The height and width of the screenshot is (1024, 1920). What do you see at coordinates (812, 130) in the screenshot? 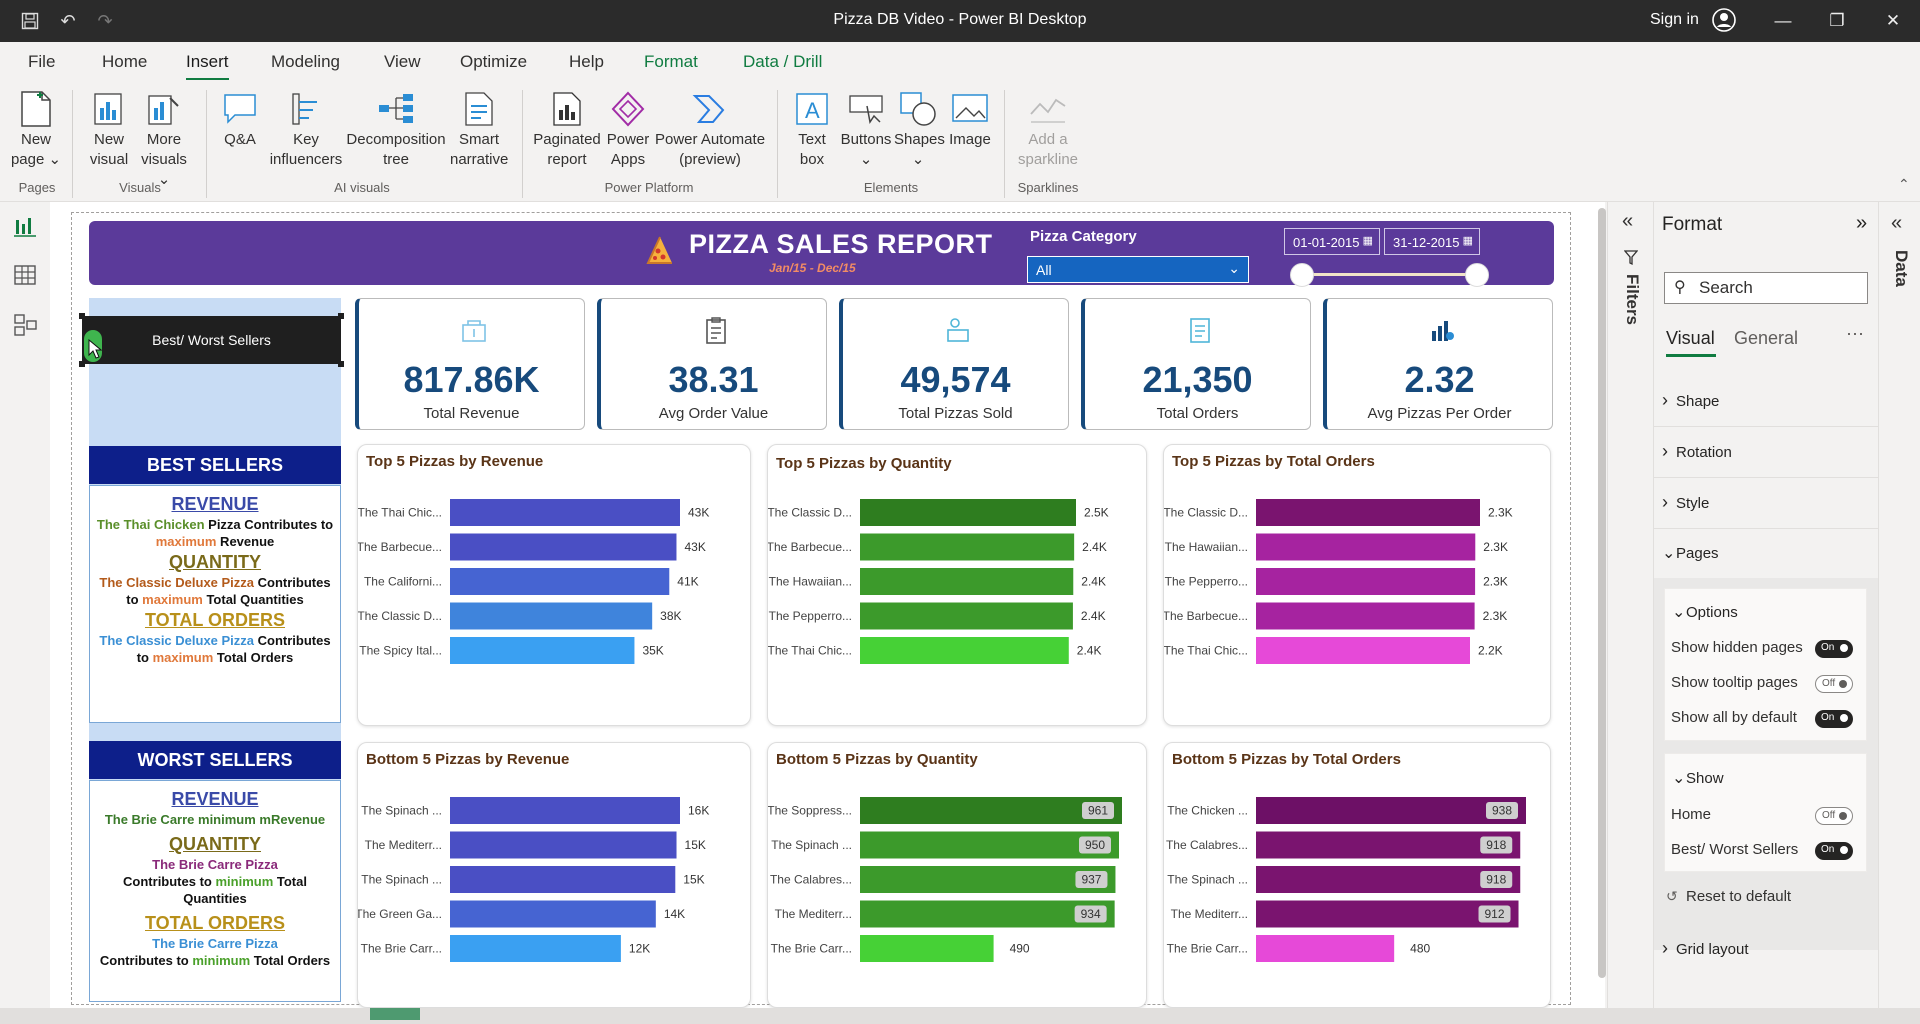
I see `text-box-button: A Text box` at bounding box center [812, 130].